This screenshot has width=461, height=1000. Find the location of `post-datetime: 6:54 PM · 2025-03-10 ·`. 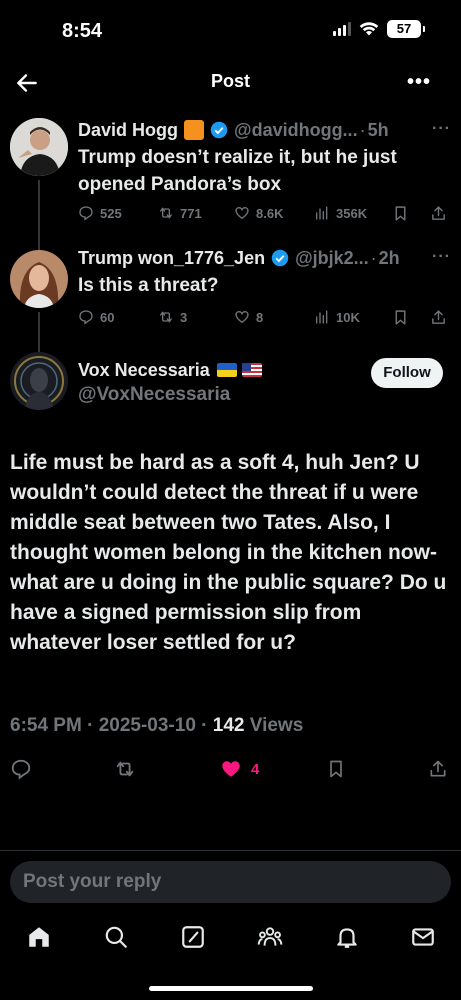

post-datetime: 6:54 PM · 2025-03-10 · is located at coordinates (111, 725).